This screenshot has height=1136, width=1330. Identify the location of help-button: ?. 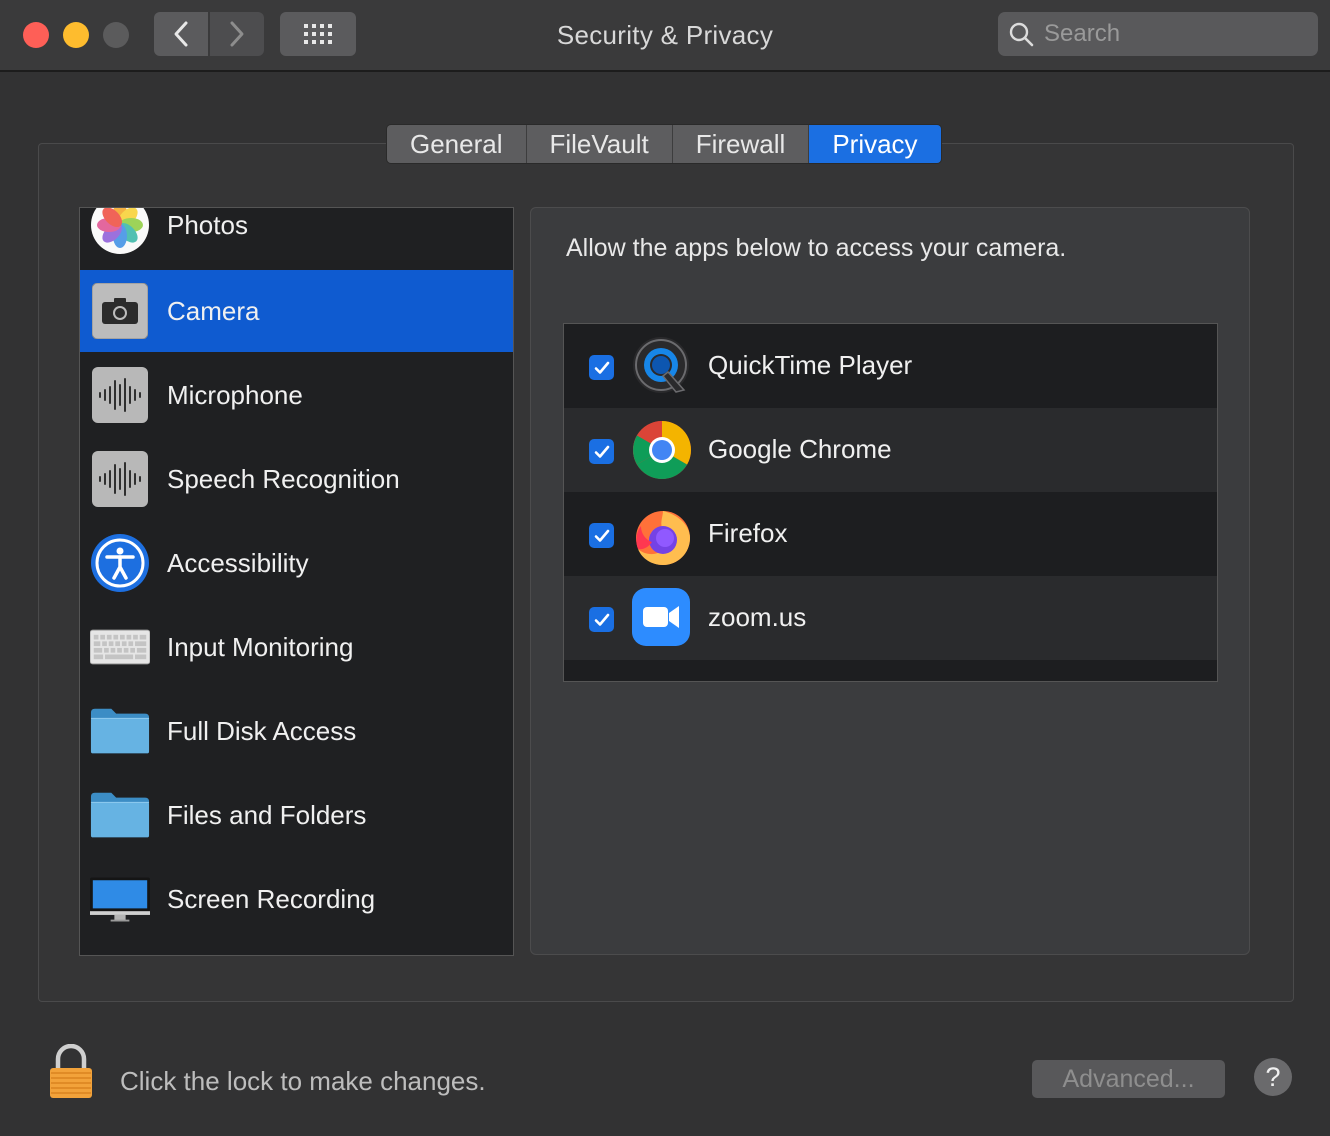
(1273, 1077).